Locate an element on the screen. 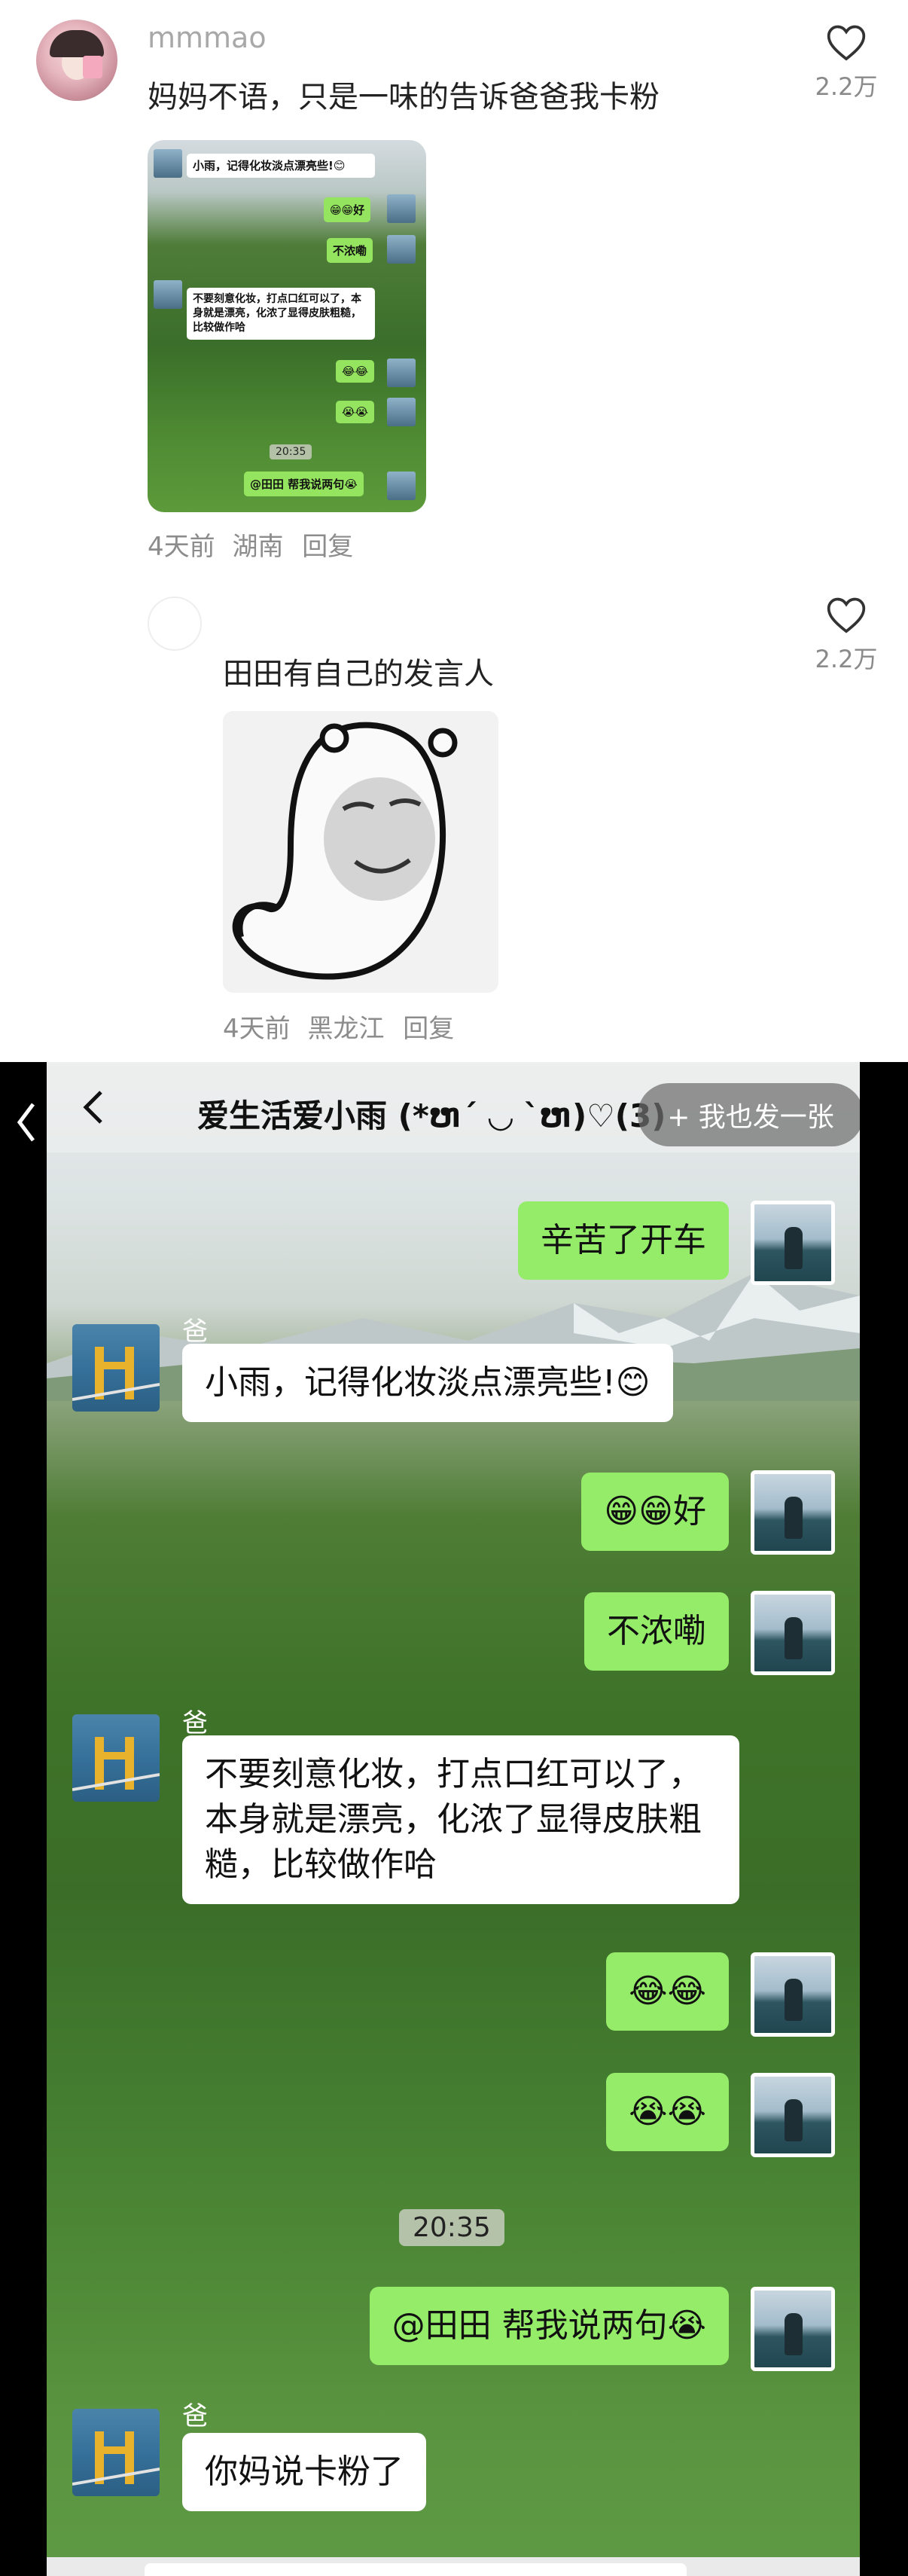  username: mmmao is located at coordinates (207, 37).